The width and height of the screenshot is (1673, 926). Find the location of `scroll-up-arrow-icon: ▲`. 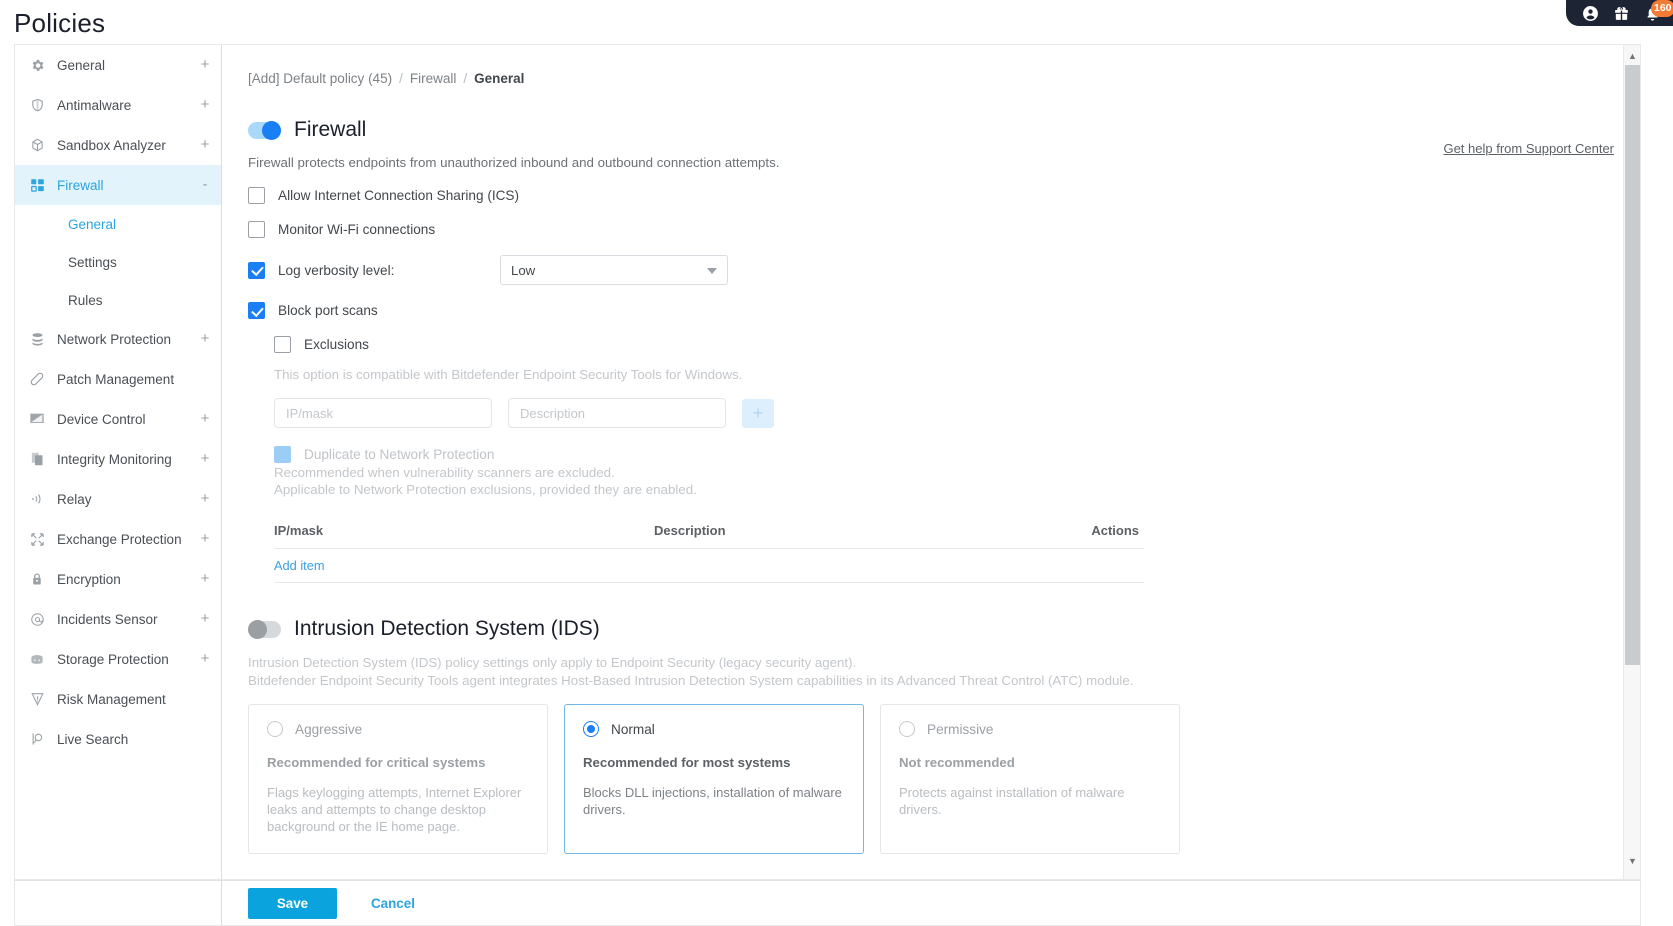

scroll-up-arrow-icon: ▲ is located at coordinates (1632, 55).